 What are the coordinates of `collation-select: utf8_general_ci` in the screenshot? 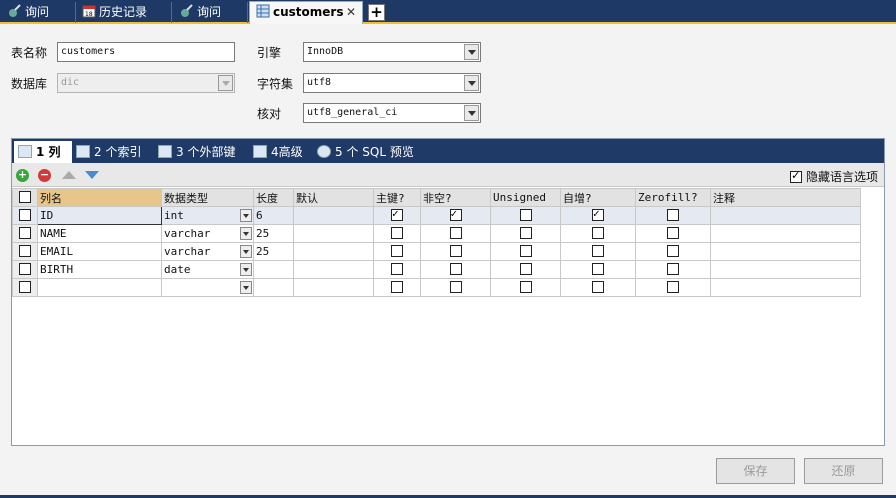 It's located at (392, 113).